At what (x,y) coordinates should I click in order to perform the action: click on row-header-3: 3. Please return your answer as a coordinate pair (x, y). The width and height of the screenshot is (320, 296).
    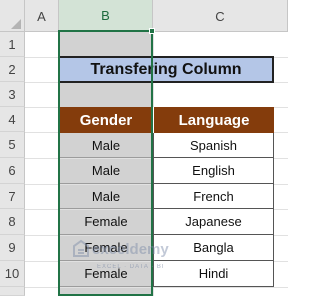
    Looking at the image, I should click on (12, 94).